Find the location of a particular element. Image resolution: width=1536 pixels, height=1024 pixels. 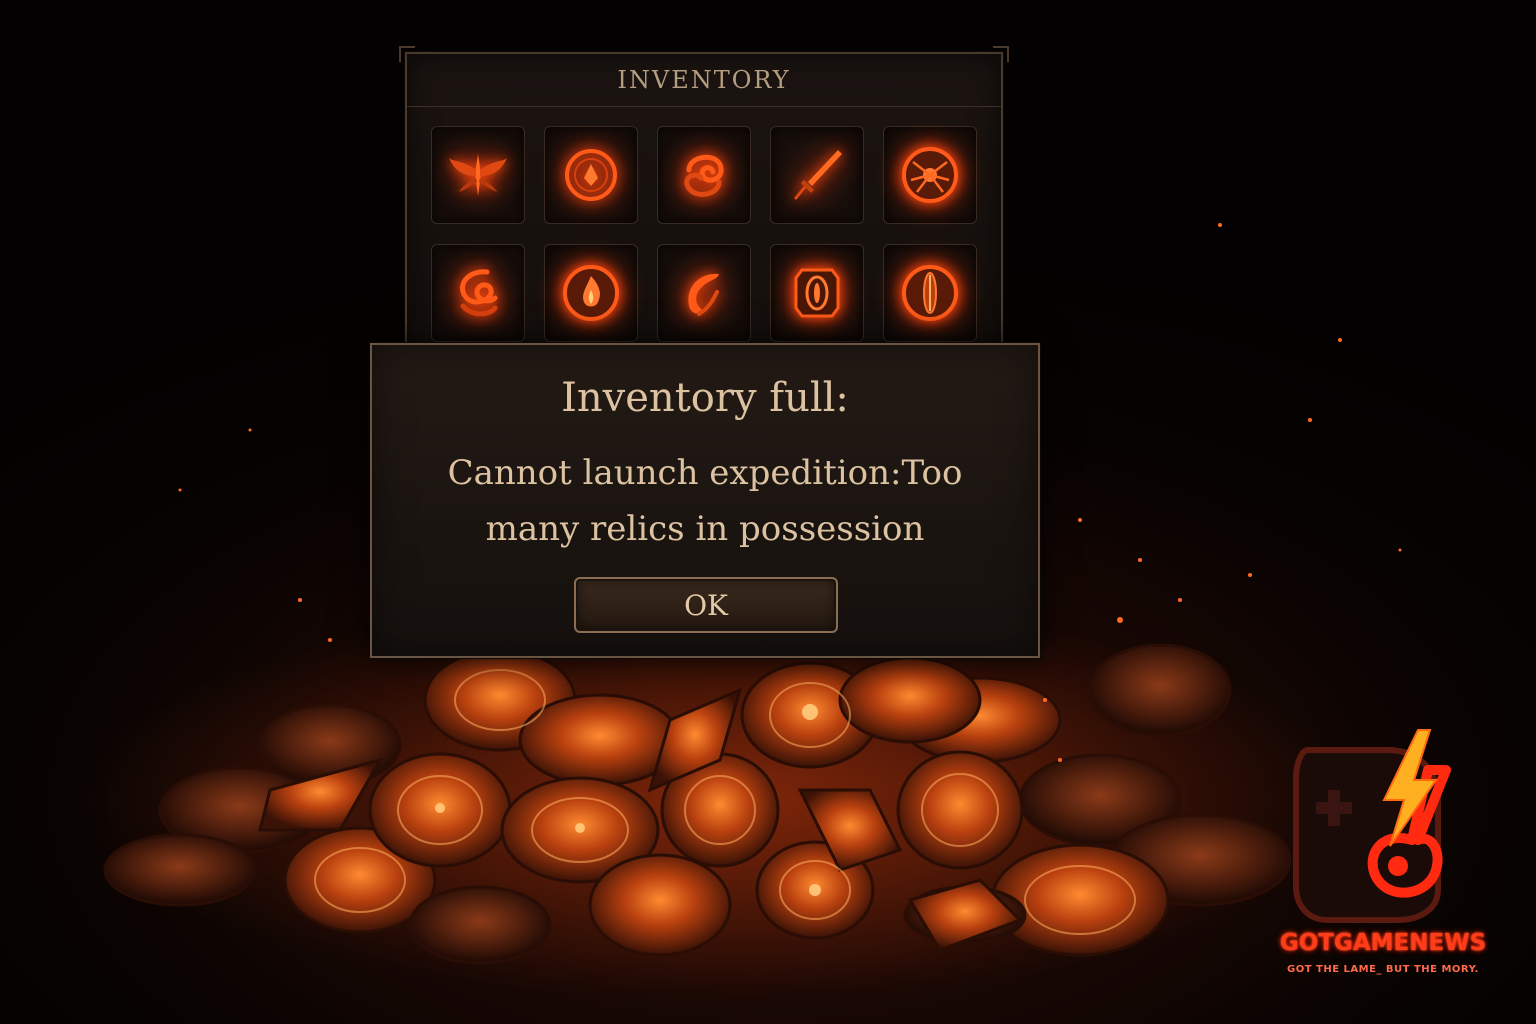

inventory-title: INVENTORY is located at coordinates (704, 80).